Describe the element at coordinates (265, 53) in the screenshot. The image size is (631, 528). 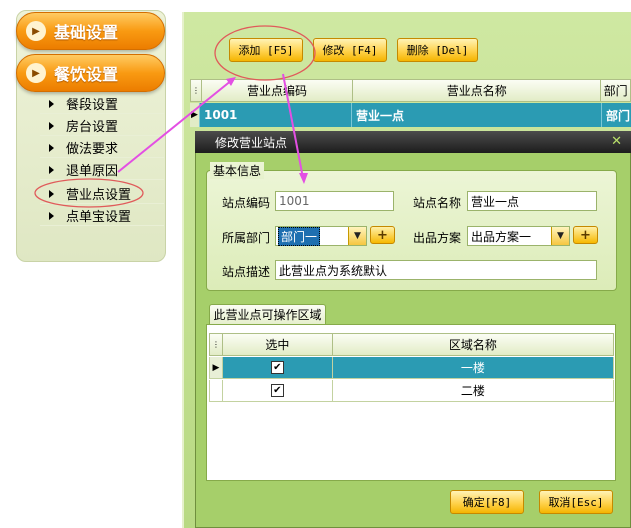
I see `highlight-ellipse-add` at that location.